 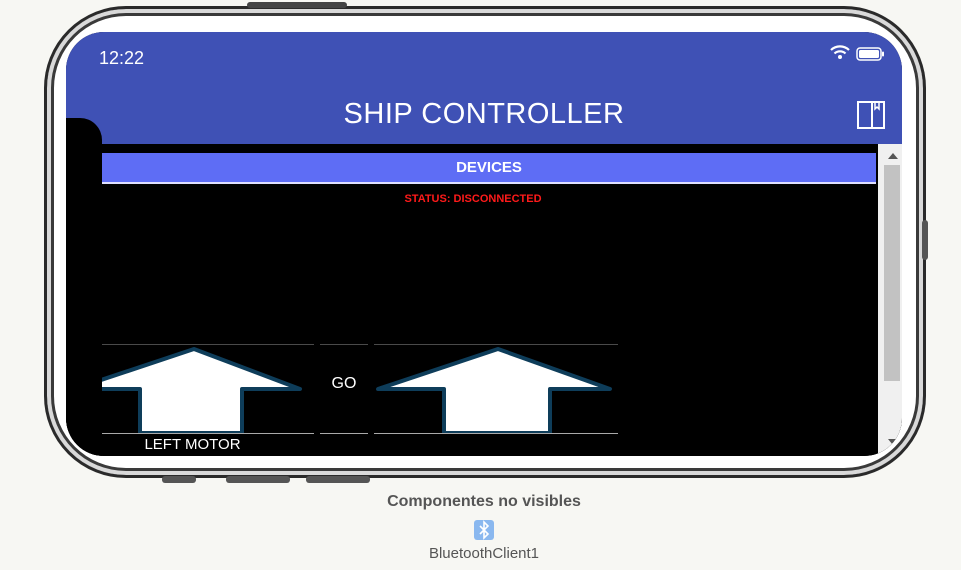 I want to click on wifi-icon, so click(x=840, y=52).